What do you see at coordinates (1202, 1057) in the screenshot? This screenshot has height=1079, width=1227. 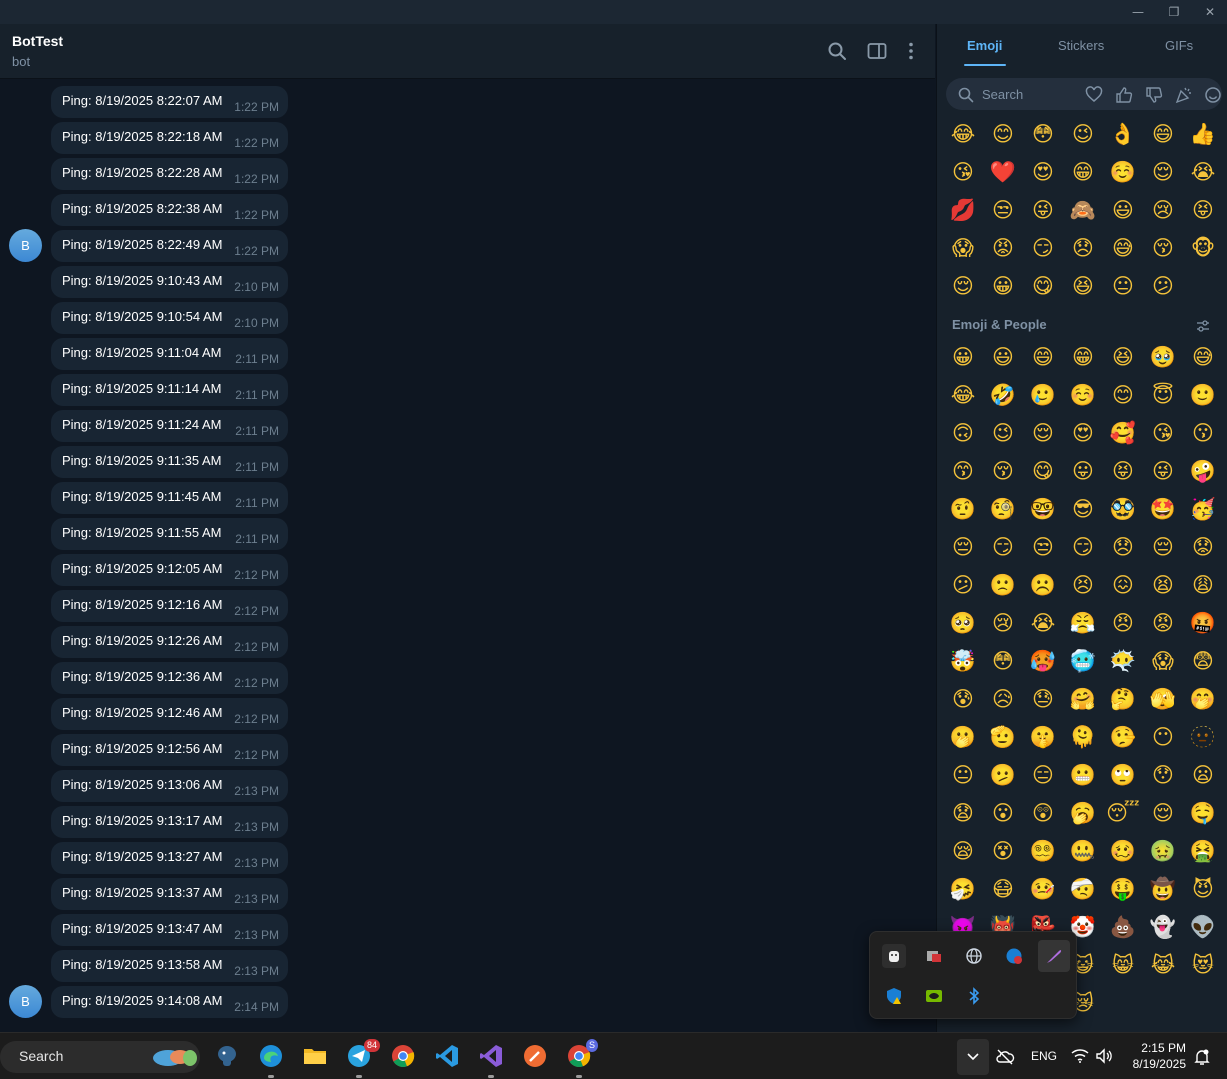 I see `notification-bell-icon` at bounding box center [1202, 1057].